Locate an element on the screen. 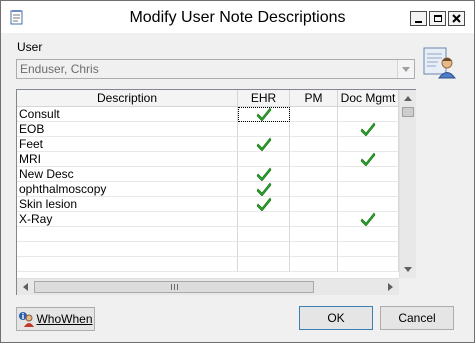 This screenshot has height=343, width=475. table-row: EOB is located at coordinates (208, 129).